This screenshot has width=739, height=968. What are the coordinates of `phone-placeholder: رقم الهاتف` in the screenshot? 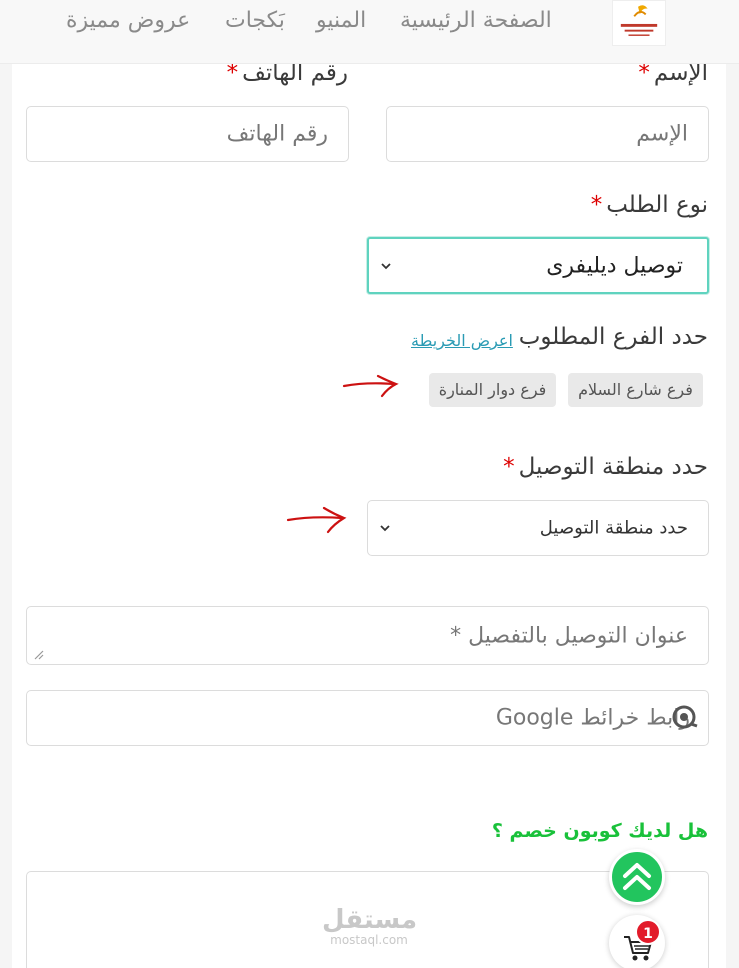 It's located at (277, 134).